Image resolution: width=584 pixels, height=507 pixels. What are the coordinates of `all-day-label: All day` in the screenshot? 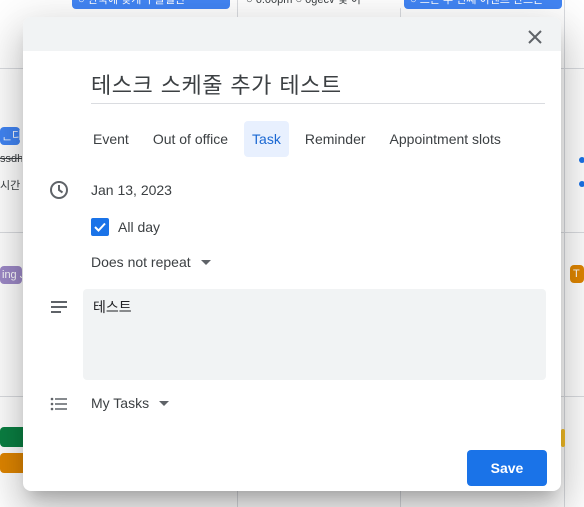 It's located at (139, 227).